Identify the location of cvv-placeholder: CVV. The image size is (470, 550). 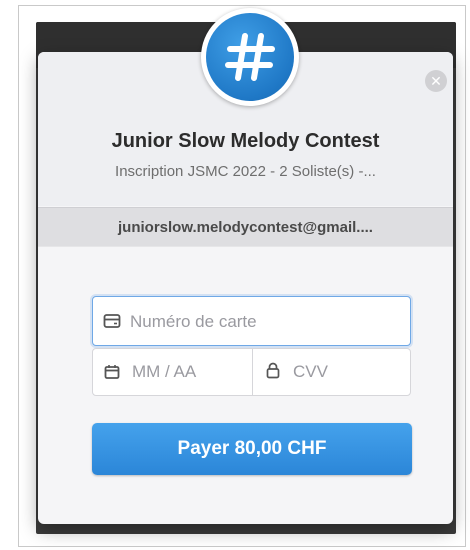
(310, 371).